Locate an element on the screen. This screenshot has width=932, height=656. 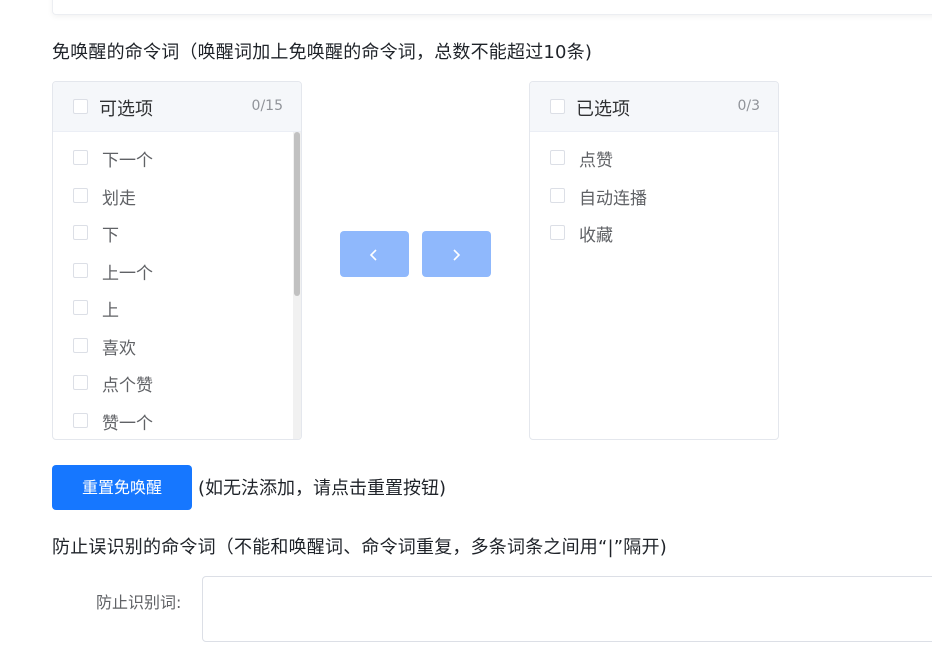
anti-recognition-label: 防止识别词: is located at coordinates (139, 602).